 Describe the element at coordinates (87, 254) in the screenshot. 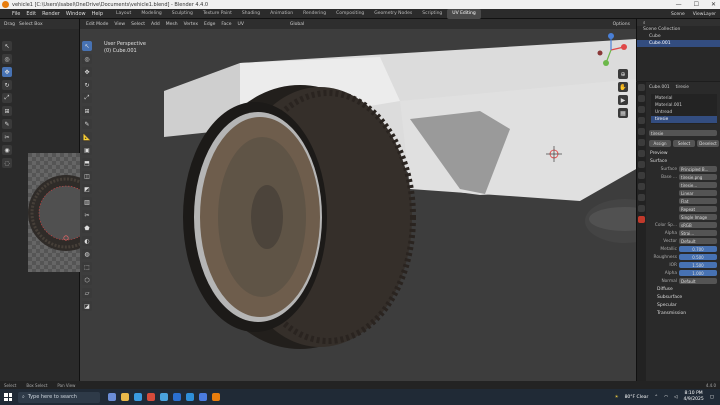

I see `smooth-tool-icon: ◍` at that location.